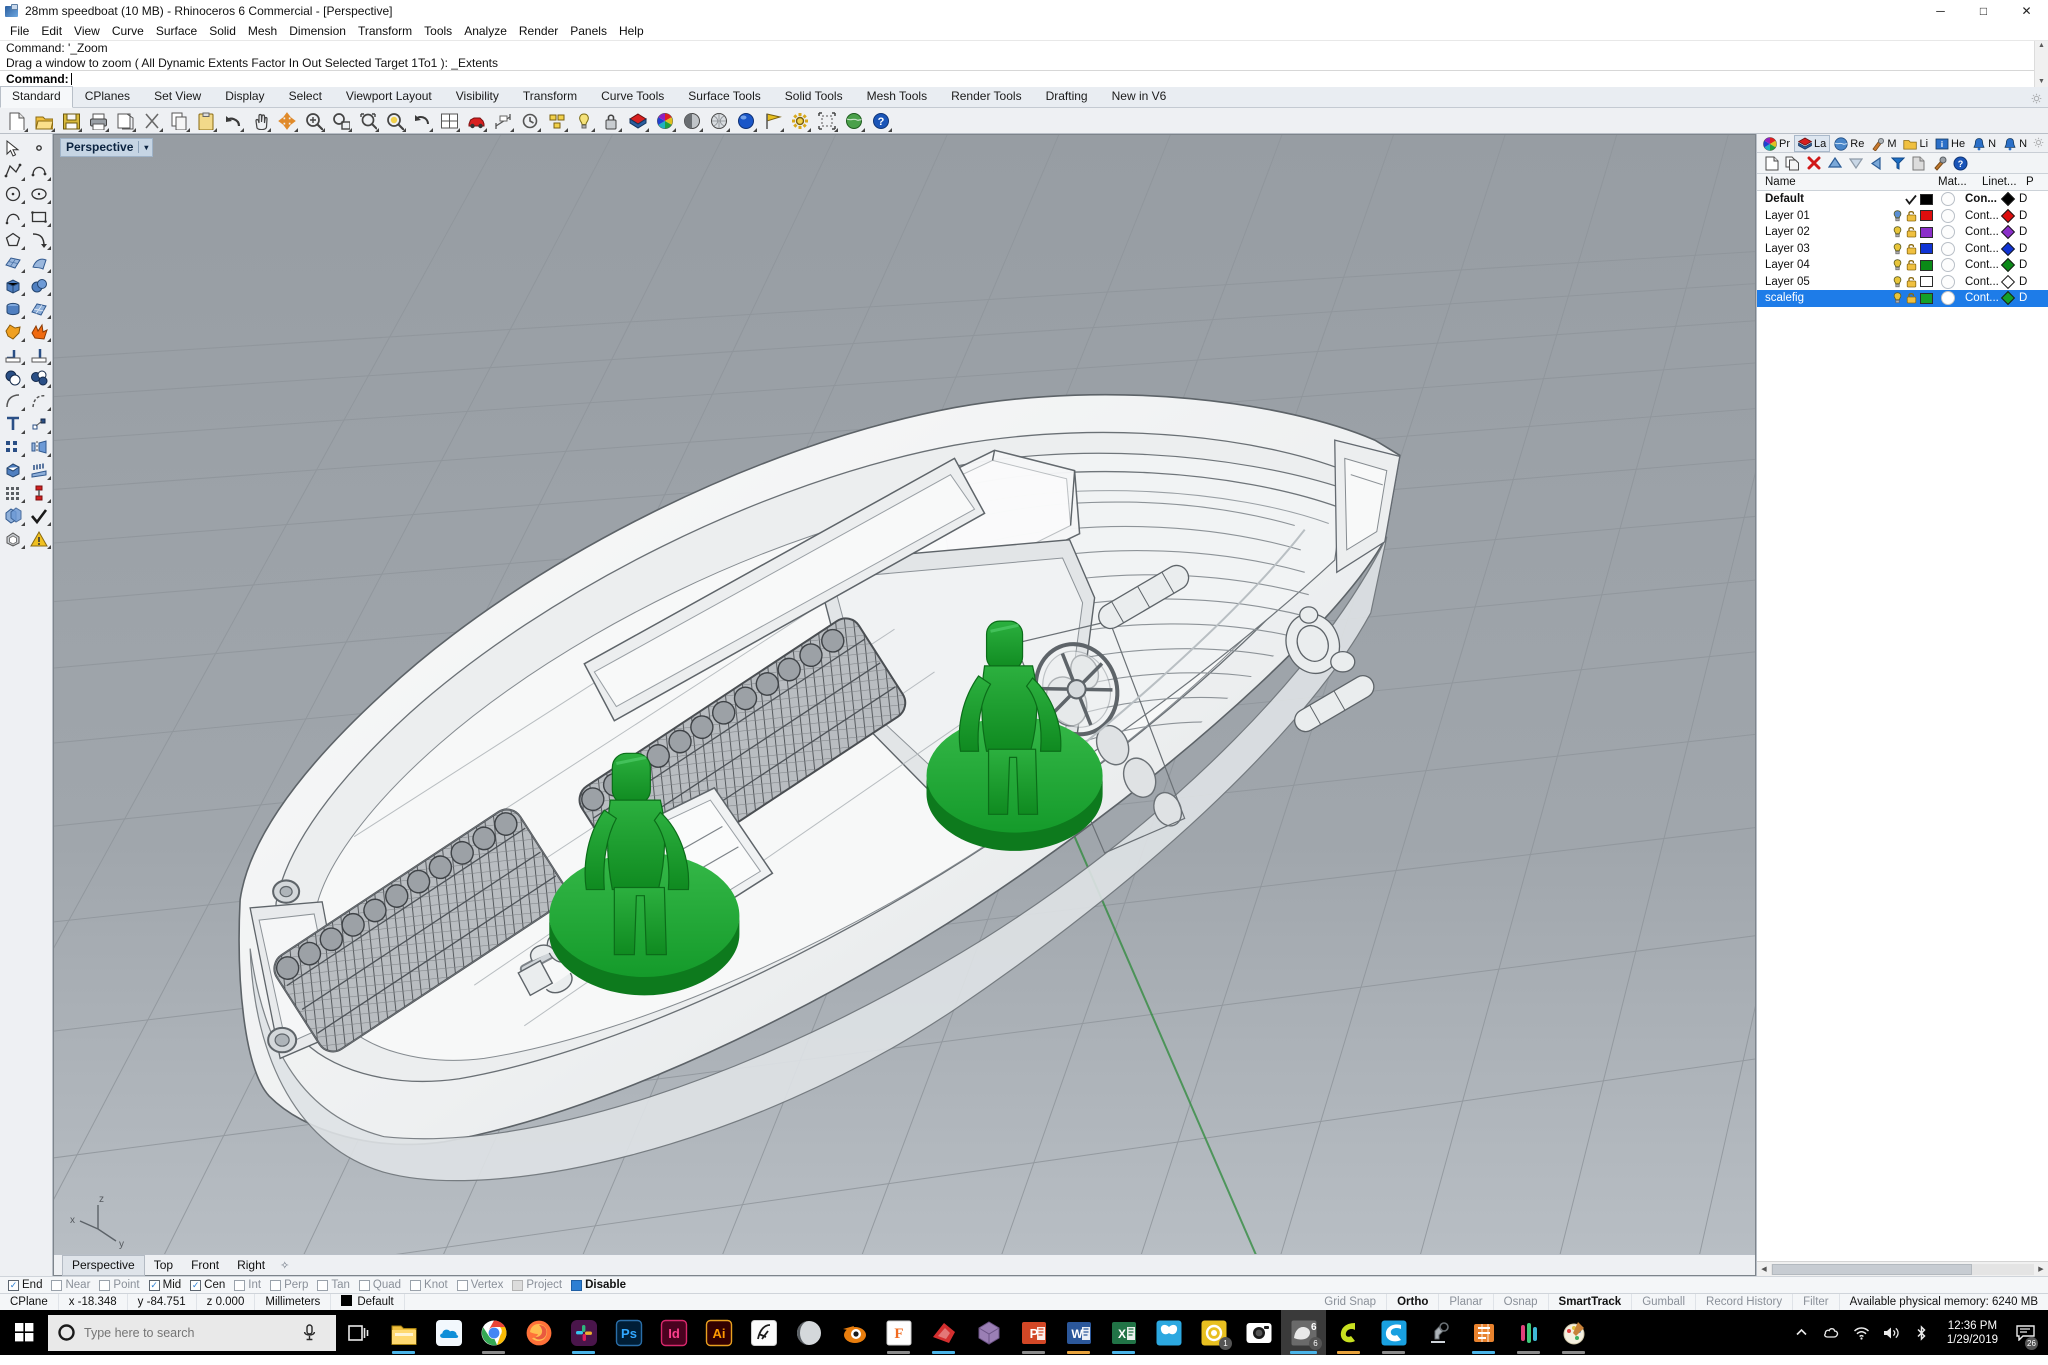 The image size is (2048, 1365). What do you see at coordinates (395, 121) in the screenshot?
I see `toolbar-button-zoom-selected` at bounding box center [395, 121].